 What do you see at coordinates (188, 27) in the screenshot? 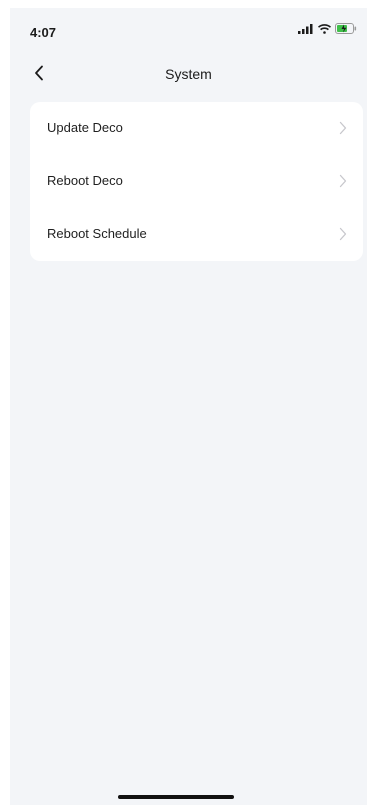
I see `status-bar: 4:07` at bounding box center [188, 27].